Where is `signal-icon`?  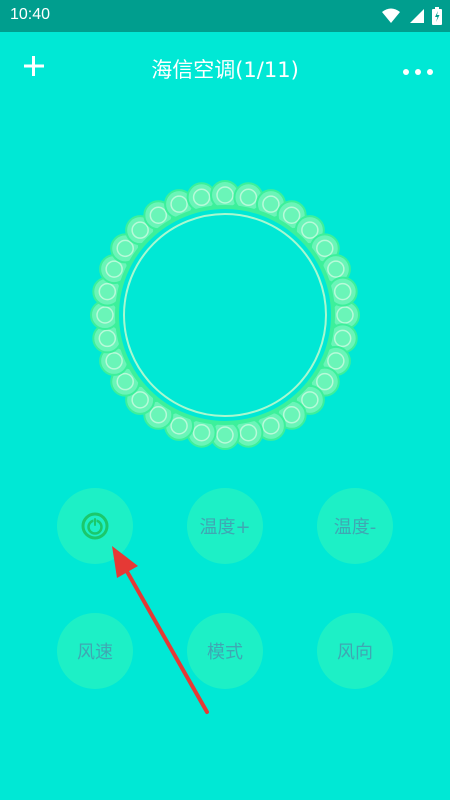
signal-icon is located at coordinates (417, 16).